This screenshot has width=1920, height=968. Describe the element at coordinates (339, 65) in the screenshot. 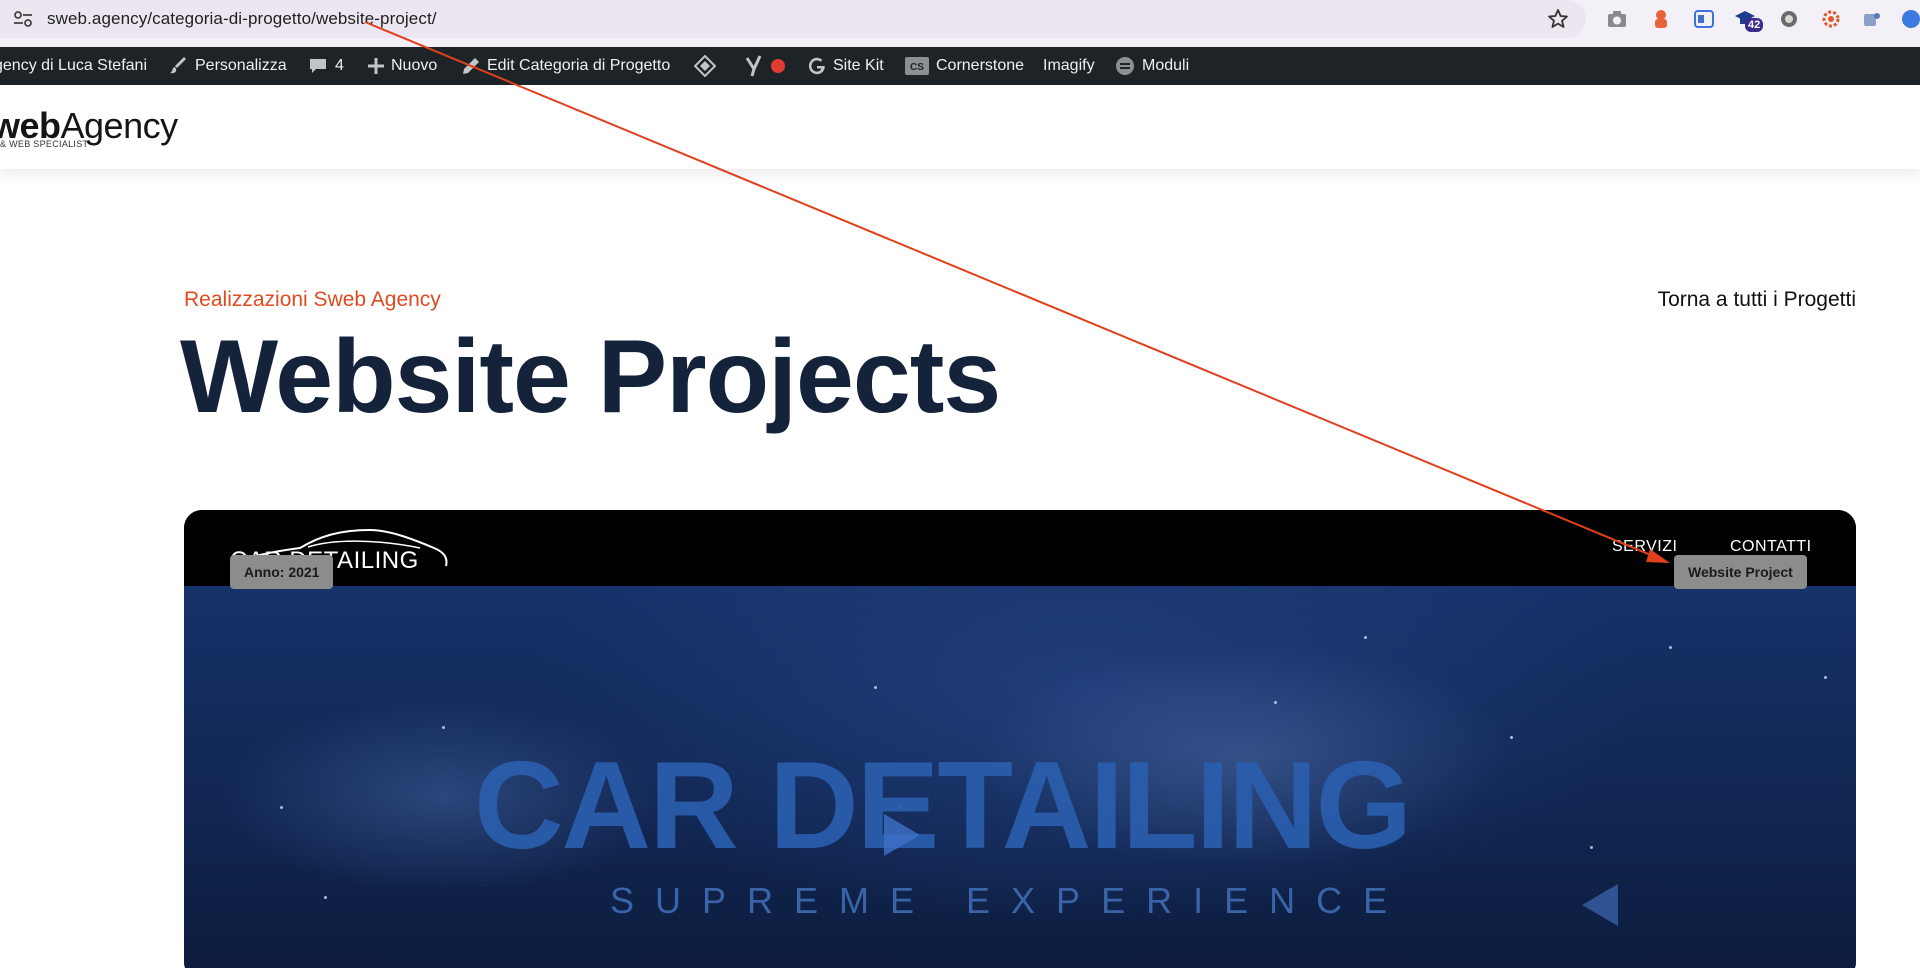

I see `admin-bar-label: 4` at that location.